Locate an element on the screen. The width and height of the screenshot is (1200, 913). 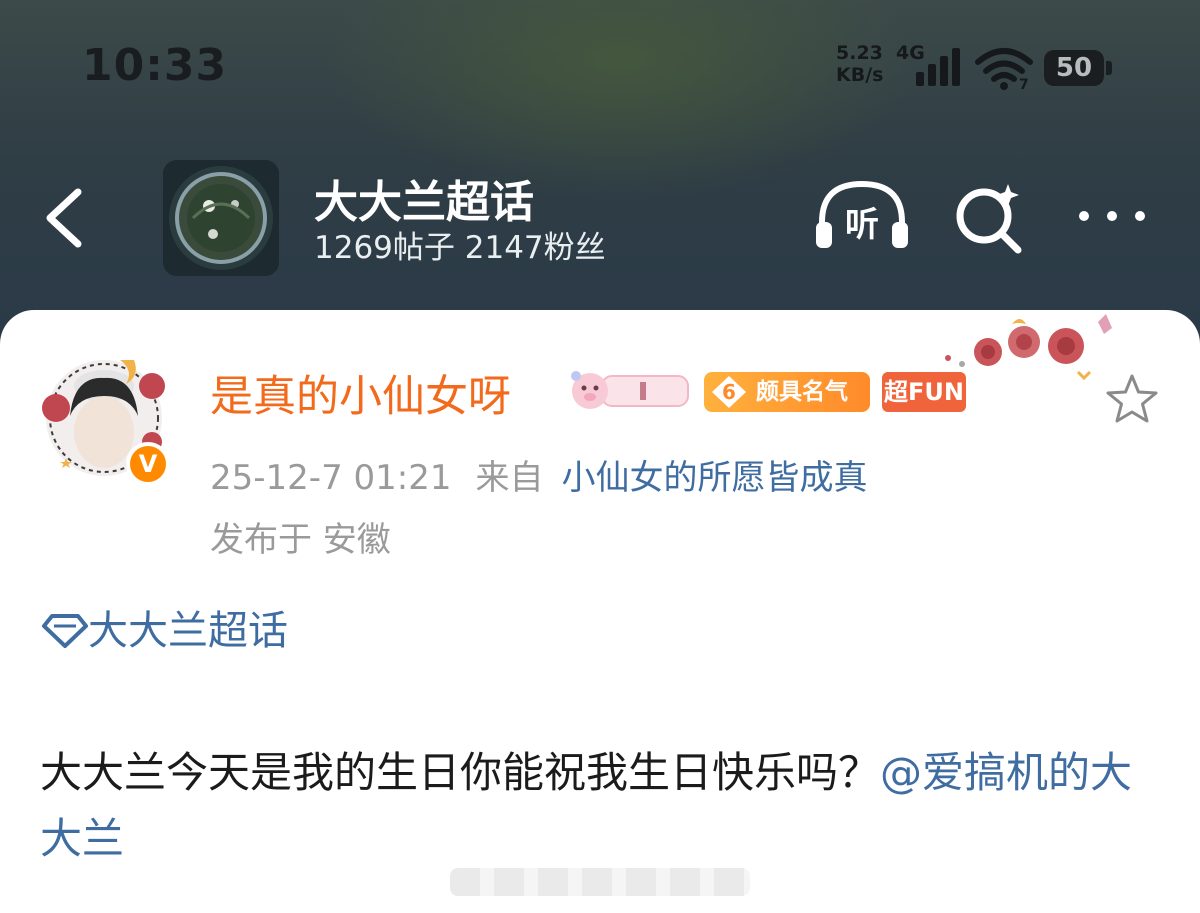
listen-headphones-icon: 听 is located at coordinates (862, 216).